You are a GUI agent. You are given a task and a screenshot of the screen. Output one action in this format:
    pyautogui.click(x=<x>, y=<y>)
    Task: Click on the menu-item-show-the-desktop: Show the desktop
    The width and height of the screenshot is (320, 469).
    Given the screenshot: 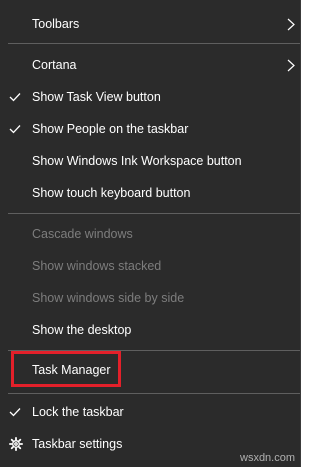 What is the action you would take?
    pyautogui.click(x=150, y=330)
    